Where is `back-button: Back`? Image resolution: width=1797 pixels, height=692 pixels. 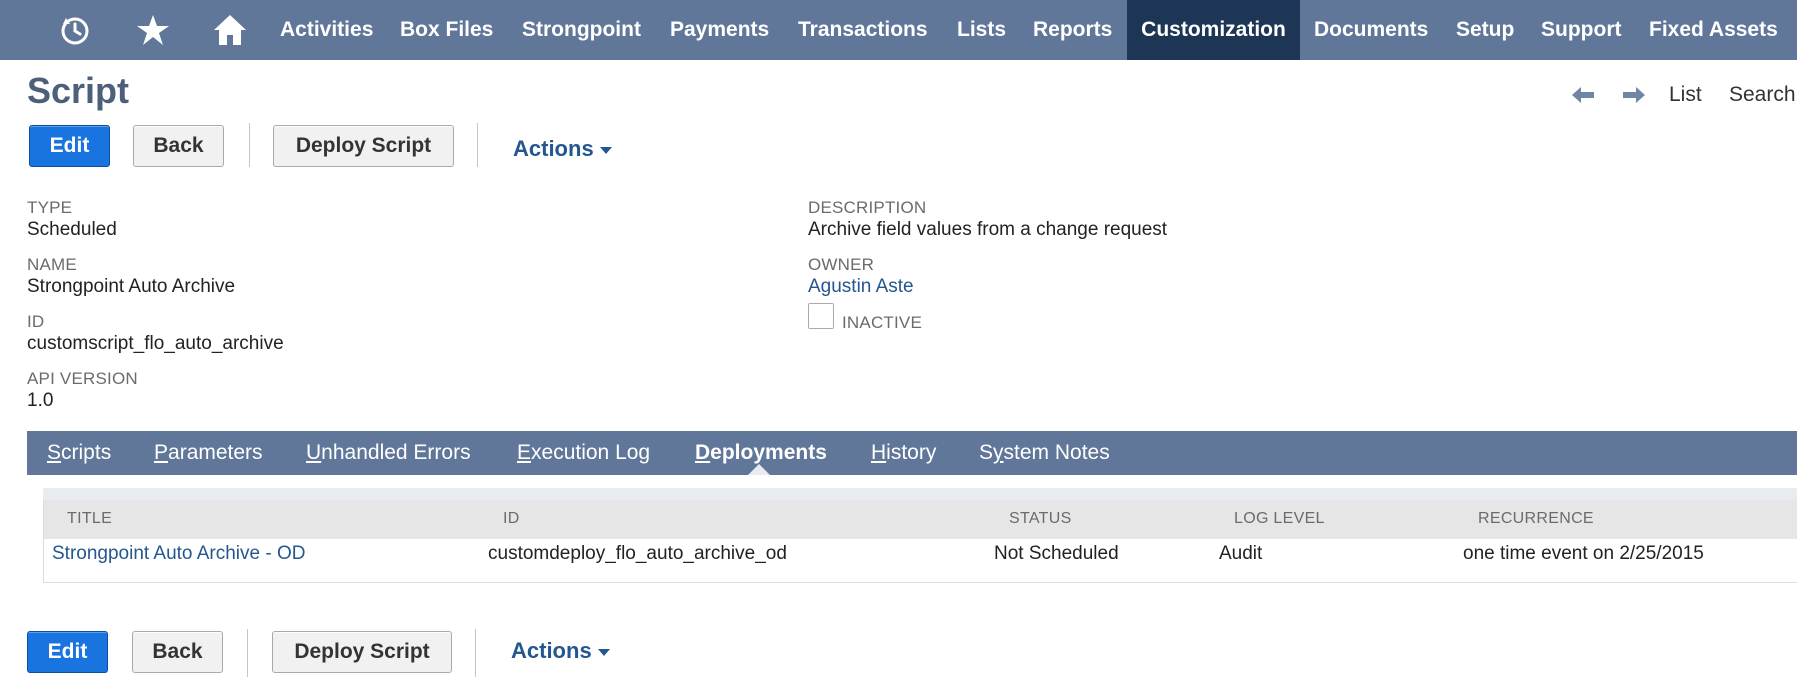
back-button: Back is located at coordinates (178, 146).